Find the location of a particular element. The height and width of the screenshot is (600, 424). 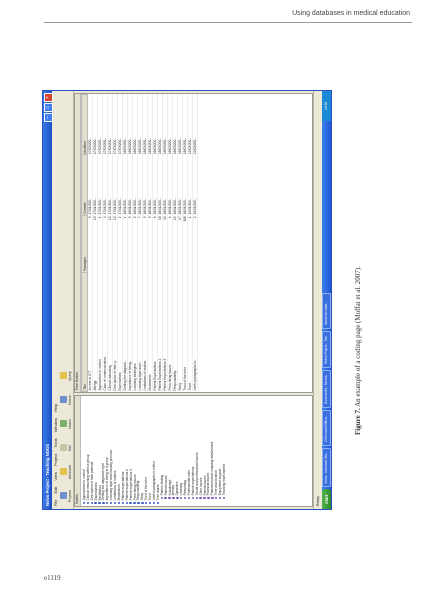

toolbar-label: Edit is located at coordinates (69, 448).